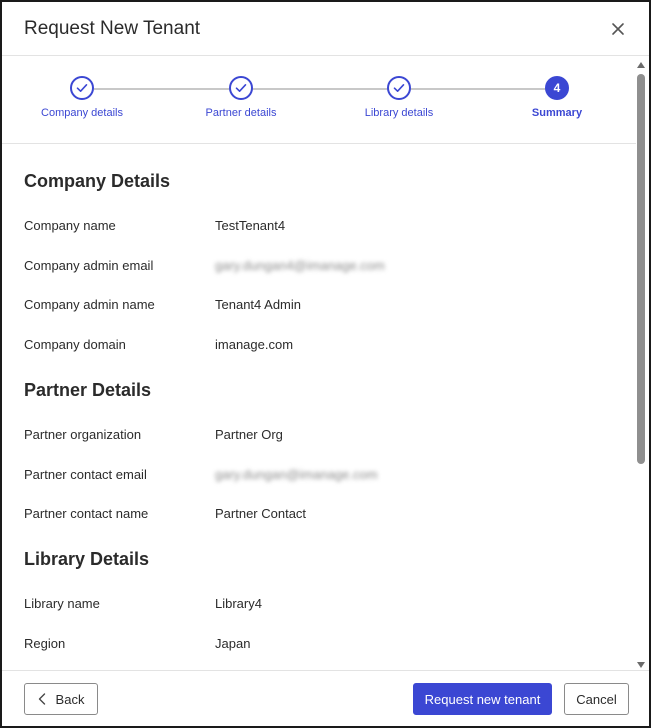 This screenshot has height=728, width=651. What do you see at coordinates (325, 29) in the screenshot?
I see `dialog-header: Request New Tenant` at bounding box center [325, 29].